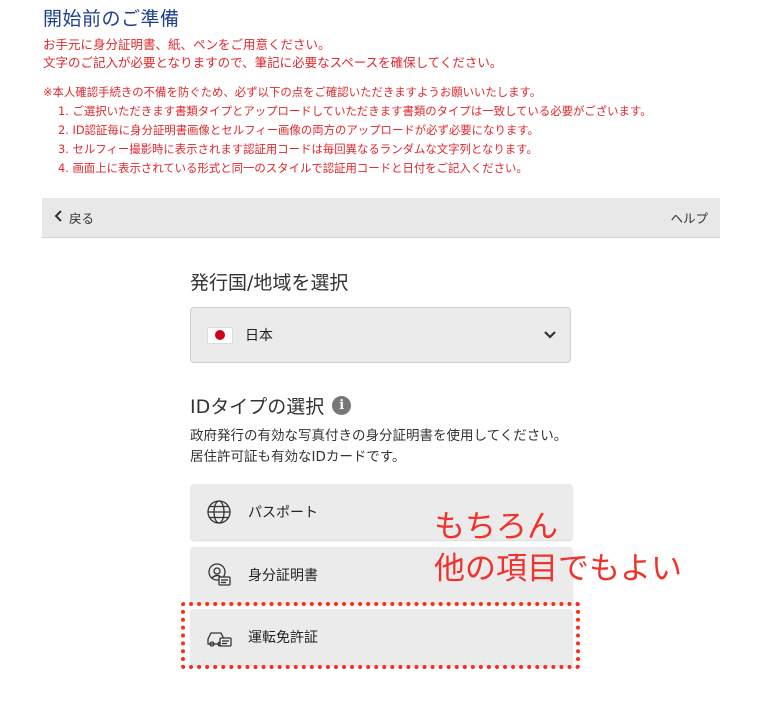 This screenshot has width=765, height=706. Describe the element at coordinates (219, 575) in the screenshot. I see `id-card-icon` at that location.